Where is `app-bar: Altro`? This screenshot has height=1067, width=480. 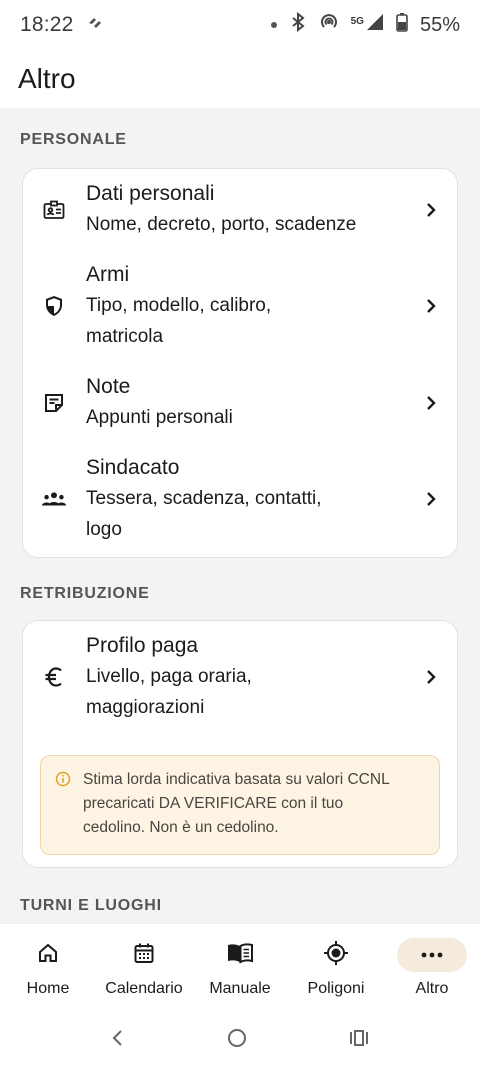
app-bar: Altro is located at coordinates (240, 79).